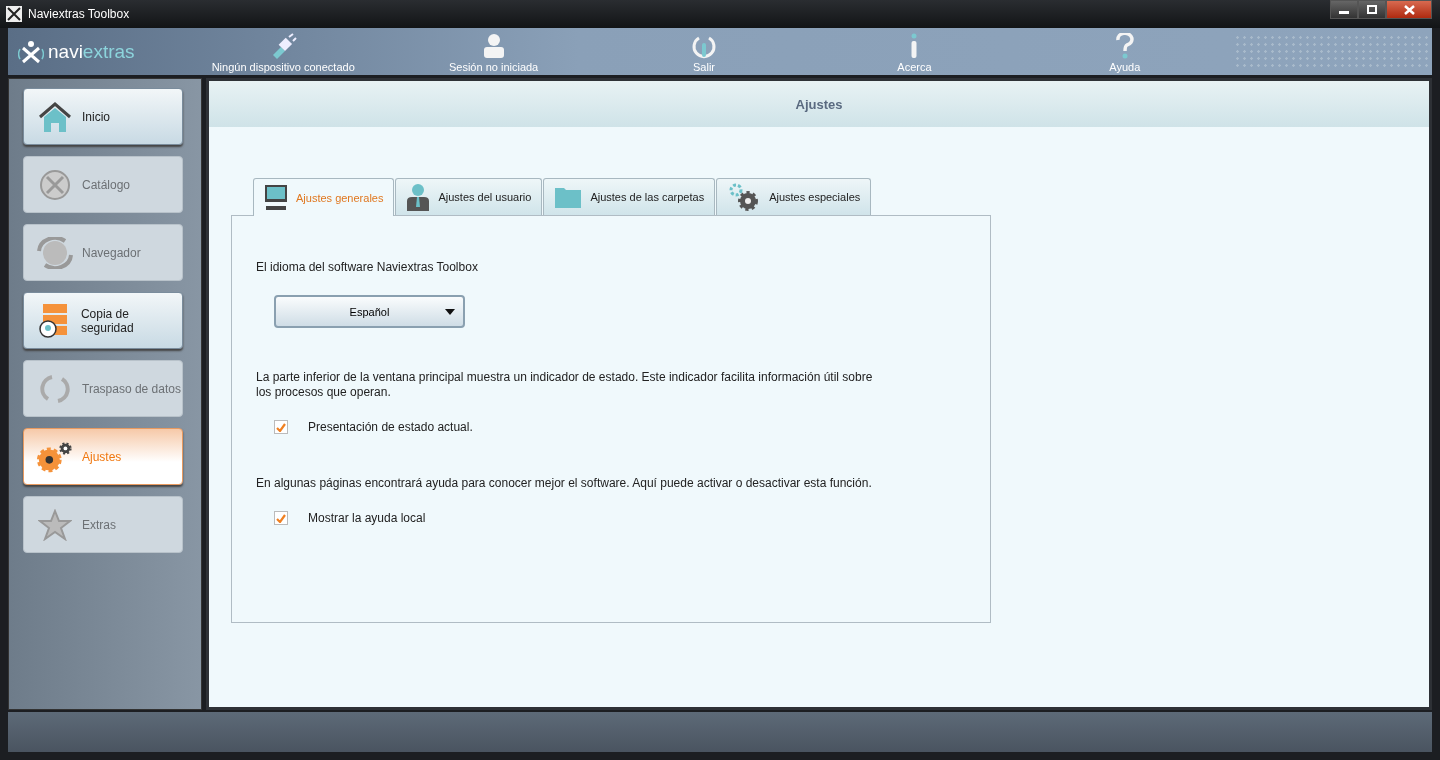 This screenshot has width=1440, height=760. Describe the element at coordinates (369, 311) in the screenshot. I see `language-dropdown: Español` at that location.